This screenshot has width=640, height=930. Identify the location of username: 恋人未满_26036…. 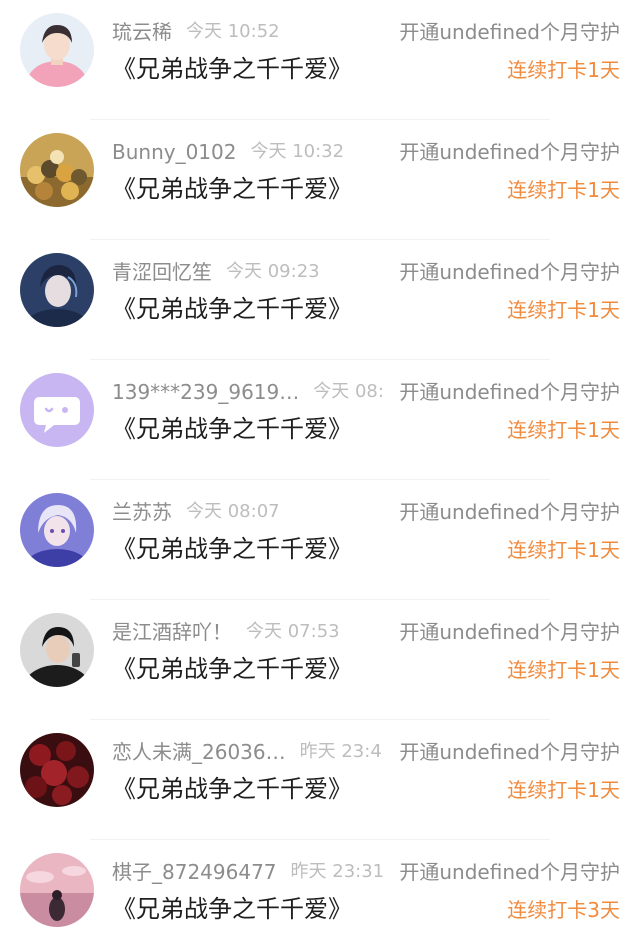
(199, 752).